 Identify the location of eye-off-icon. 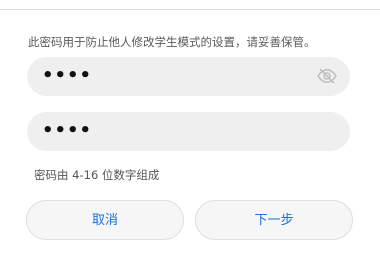
(327, 76).